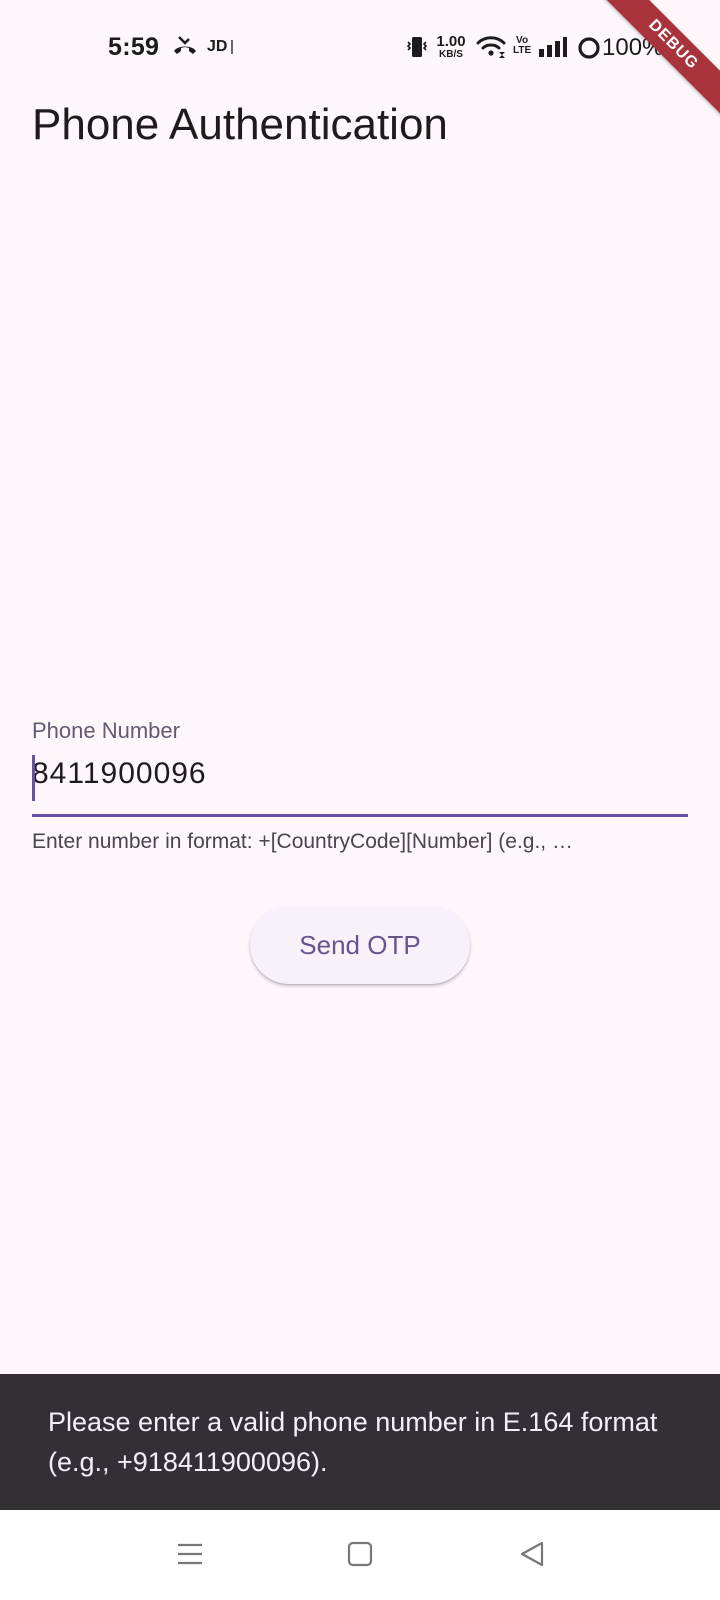 This screenshot has height=1600, width=720. I want to click on net-speed-value: 1.00, so click(451, 41).